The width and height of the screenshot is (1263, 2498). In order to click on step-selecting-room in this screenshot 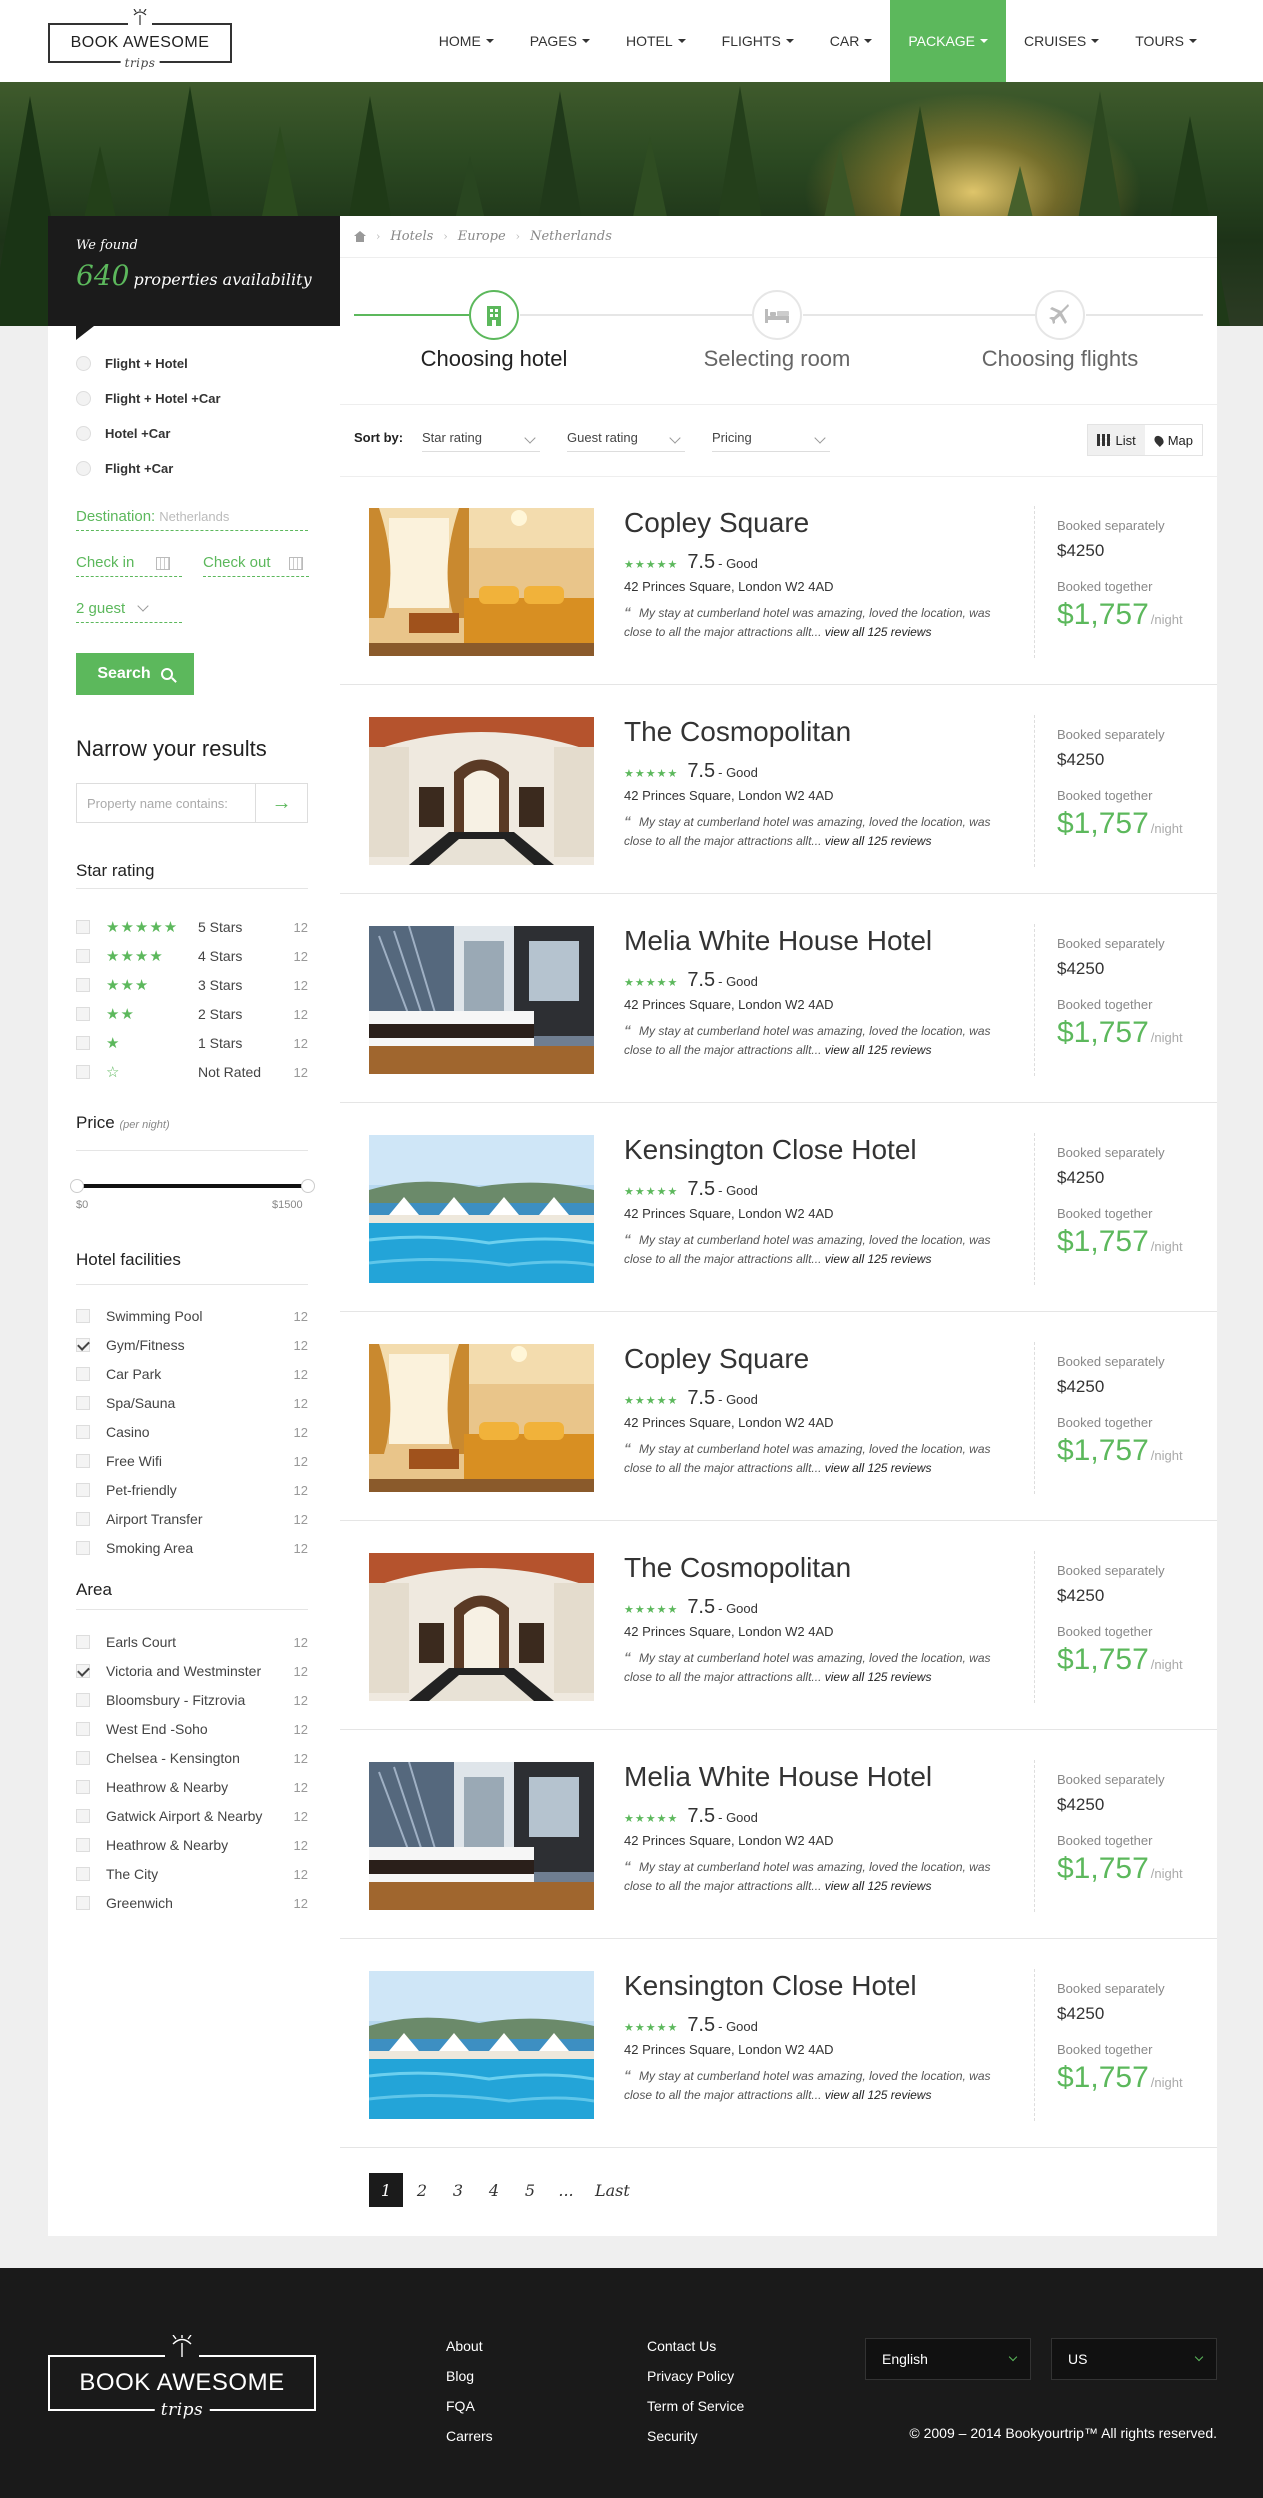, I will do `click(777, 315)`.